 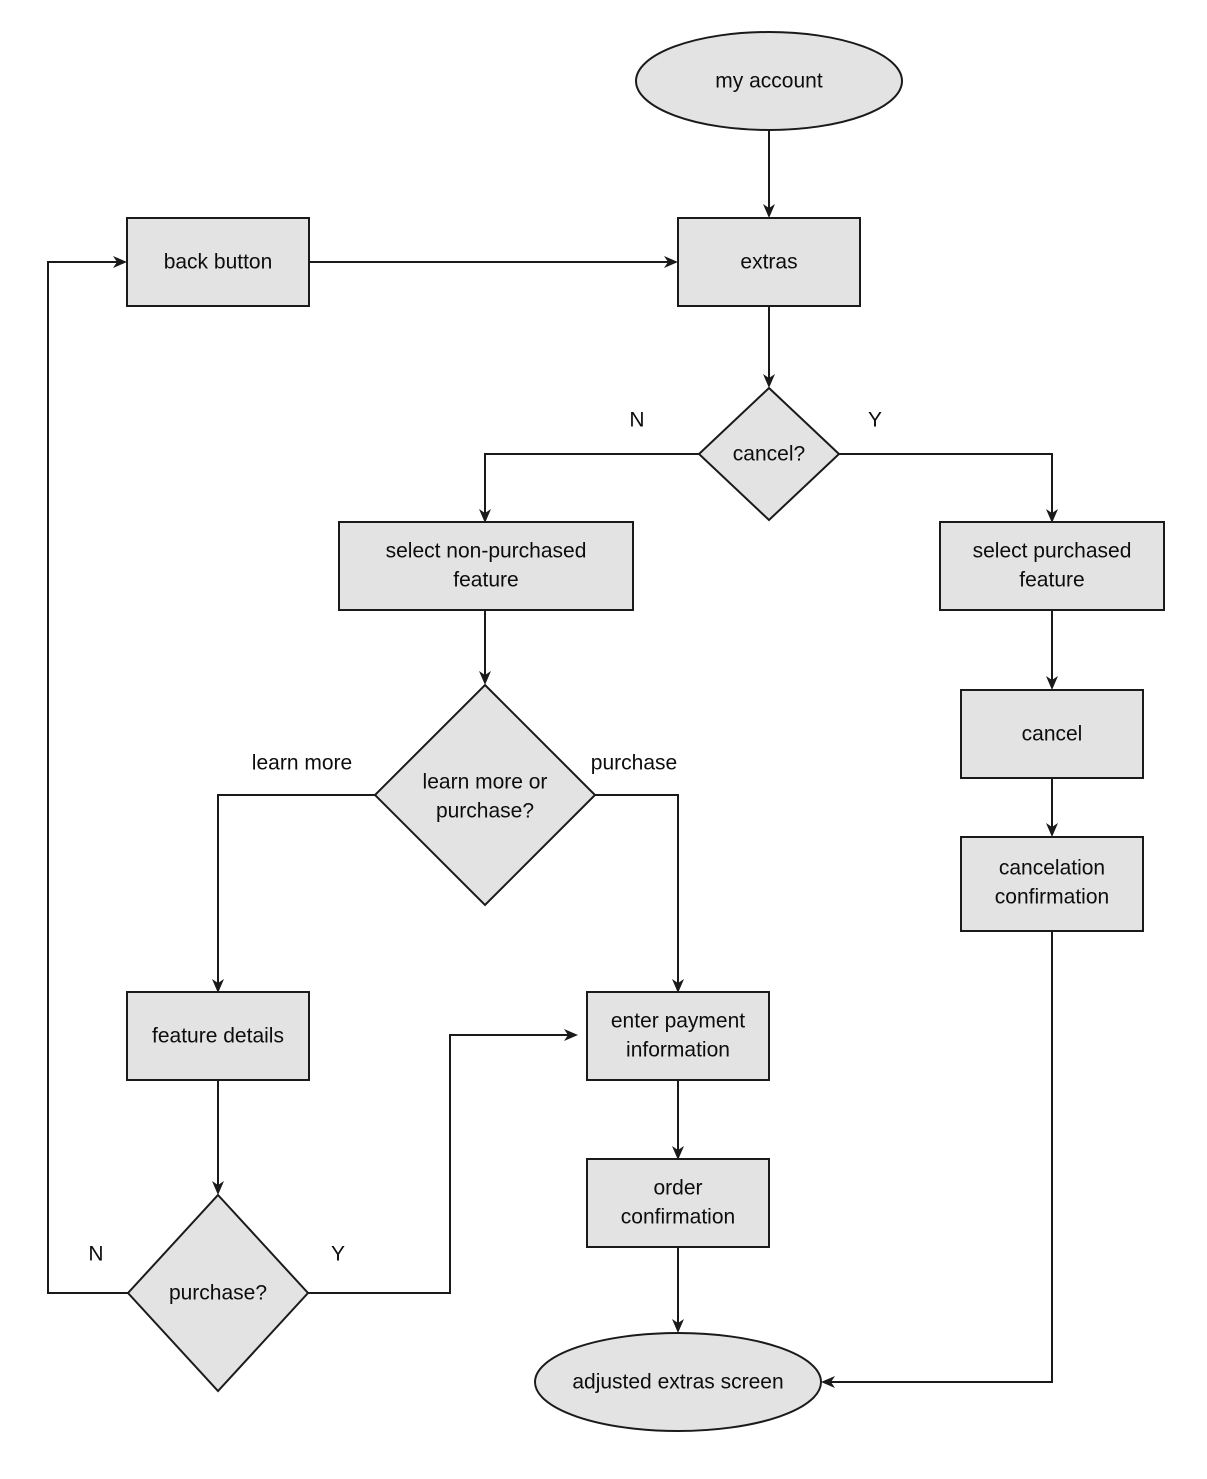 I want to click on back-button-label: back button, so click(x=218, y=262).